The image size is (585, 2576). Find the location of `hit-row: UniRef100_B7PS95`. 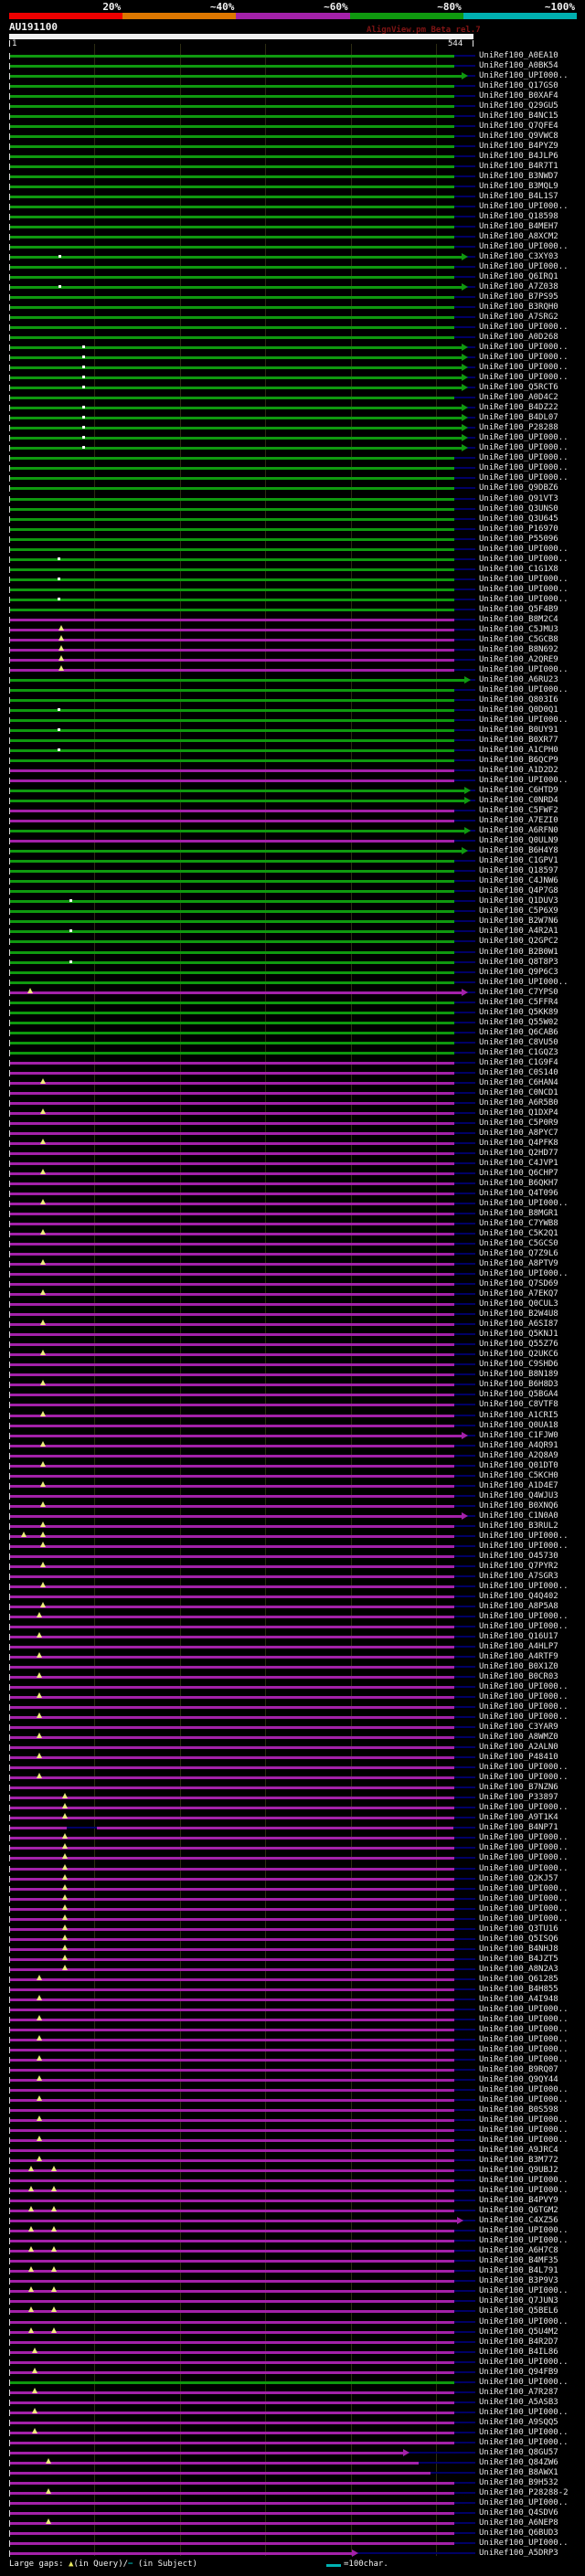

hit-row: UniRef100_B7PS95 is located at coordinates (293, 297).